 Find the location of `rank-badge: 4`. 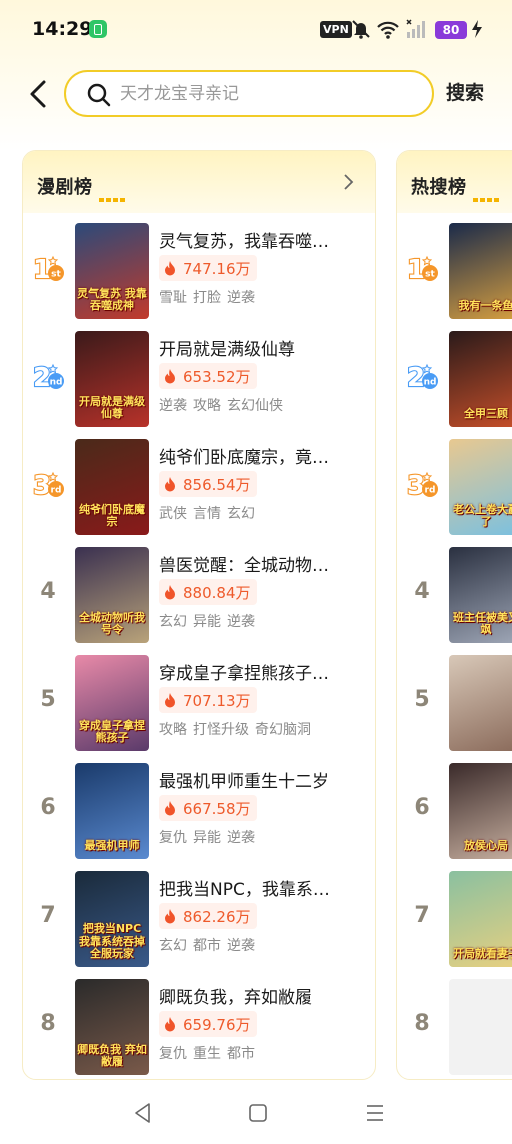

rank-badge: 4 is located at coordinates (422, 592).